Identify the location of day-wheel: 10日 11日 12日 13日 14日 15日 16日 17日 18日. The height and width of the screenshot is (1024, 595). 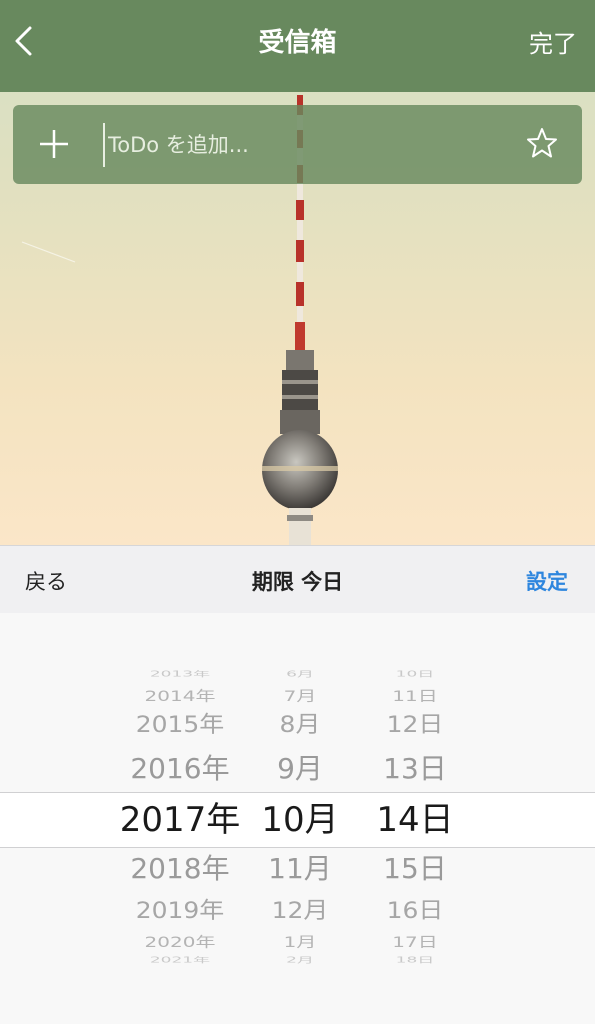
(415, 818).